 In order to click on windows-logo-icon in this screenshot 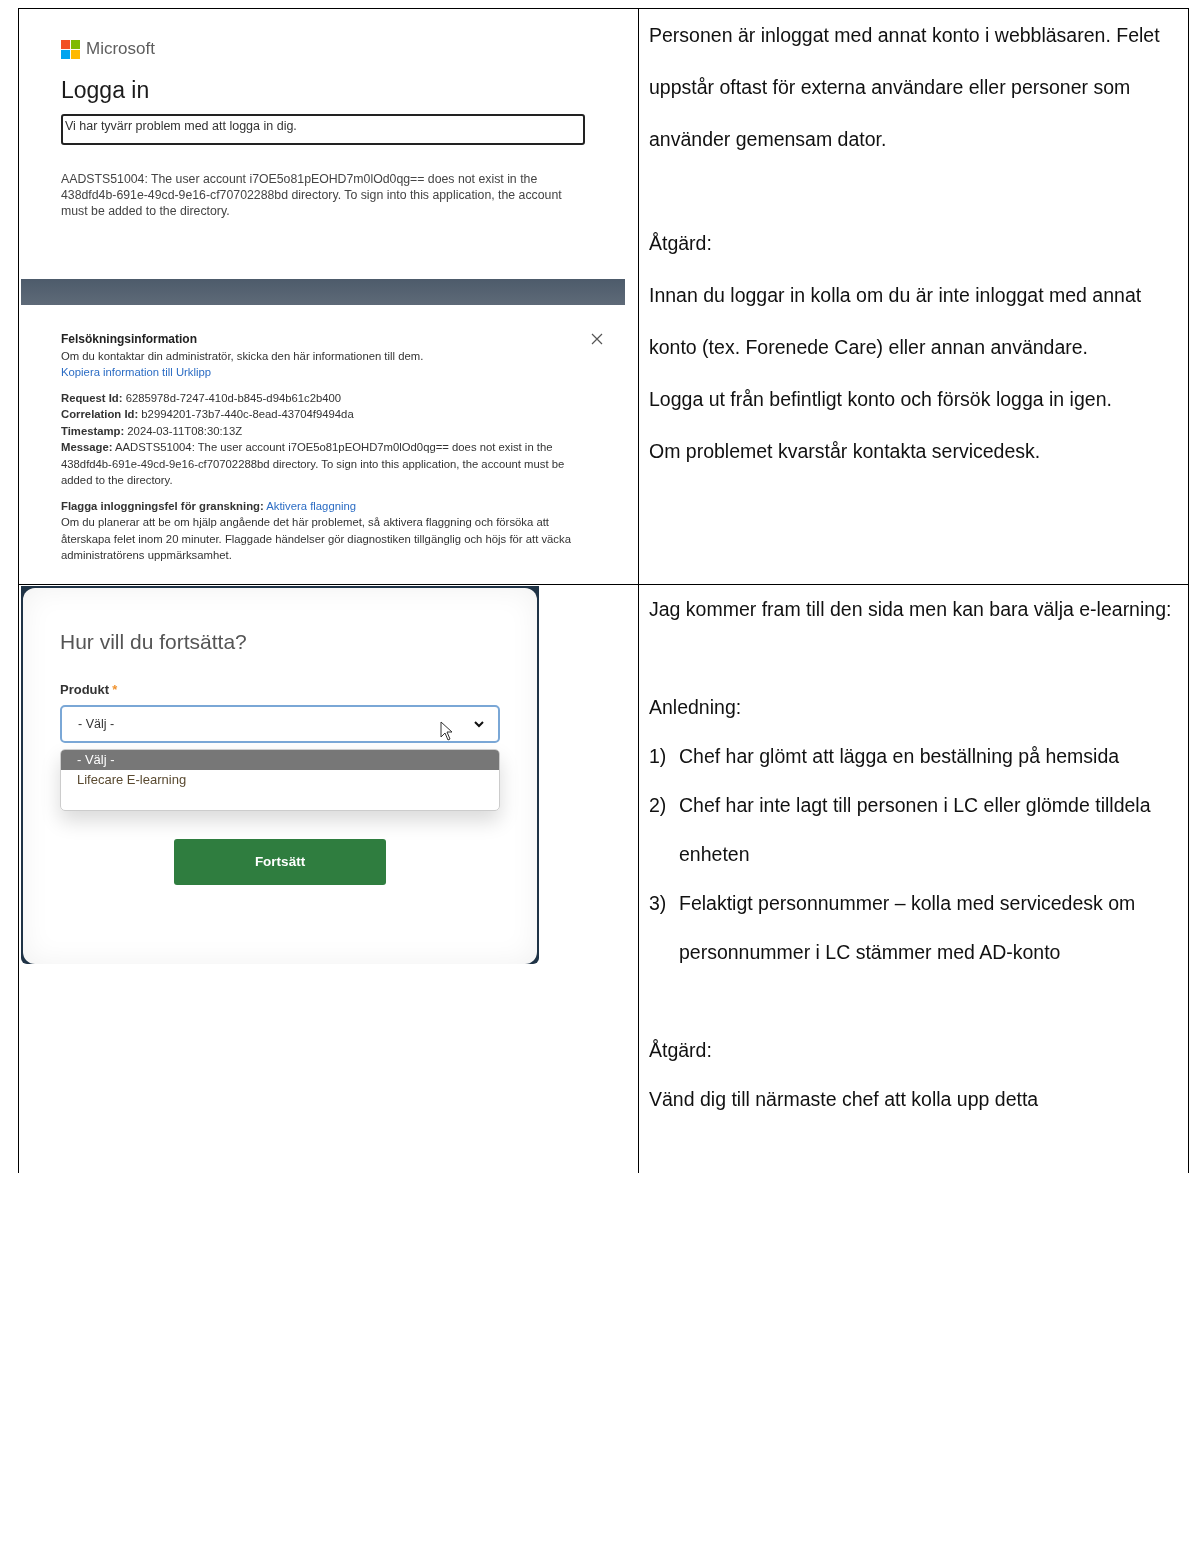, I will do `click(70, 49)`.